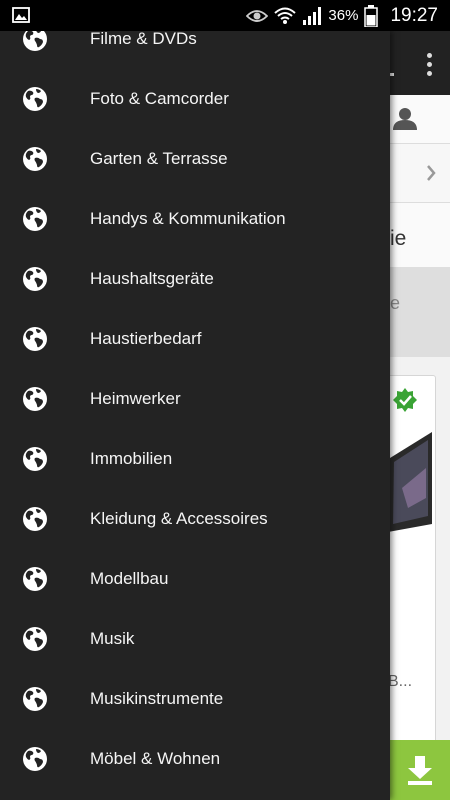  I want to click on battery-percent: 36%, so click(343, 15).